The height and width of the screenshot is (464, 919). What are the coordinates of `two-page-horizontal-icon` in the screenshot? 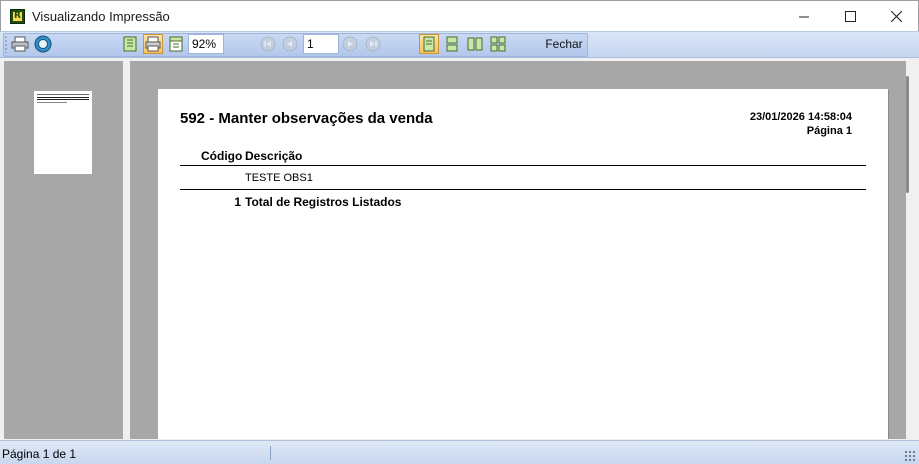 It's located at (475, 44).